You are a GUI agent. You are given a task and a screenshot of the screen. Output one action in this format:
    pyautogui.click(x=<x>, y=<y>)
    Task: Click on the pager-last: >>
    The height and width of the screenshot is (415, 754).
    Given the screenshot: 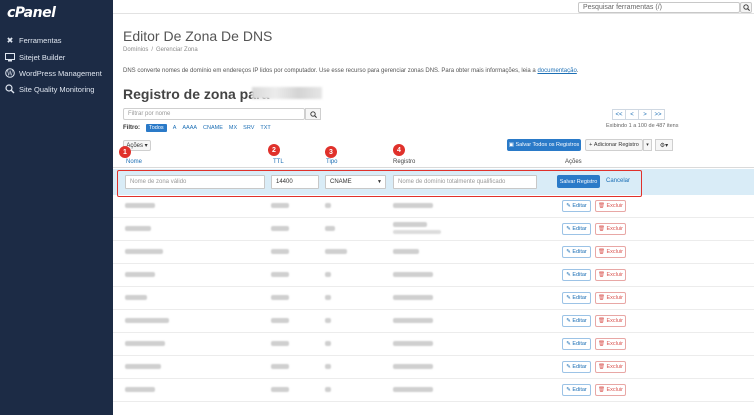 What is the action you would take?
    pyautogui.click(x=658, y=114)
    